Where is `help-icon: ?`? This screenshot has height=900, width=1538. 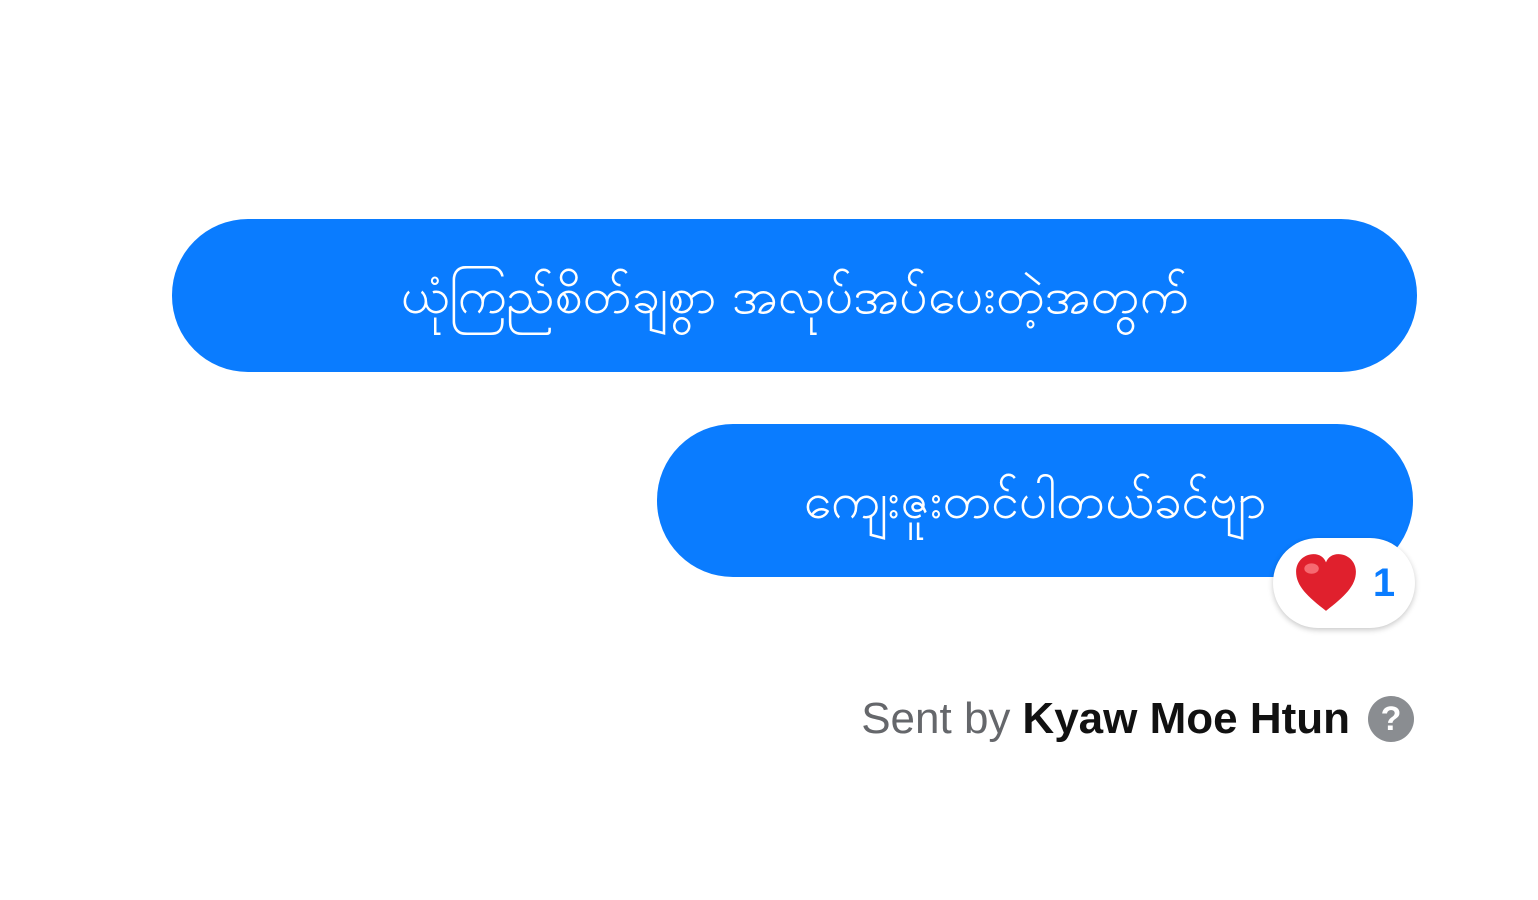
help-icon: ? is located at coordinates (1391, 719).